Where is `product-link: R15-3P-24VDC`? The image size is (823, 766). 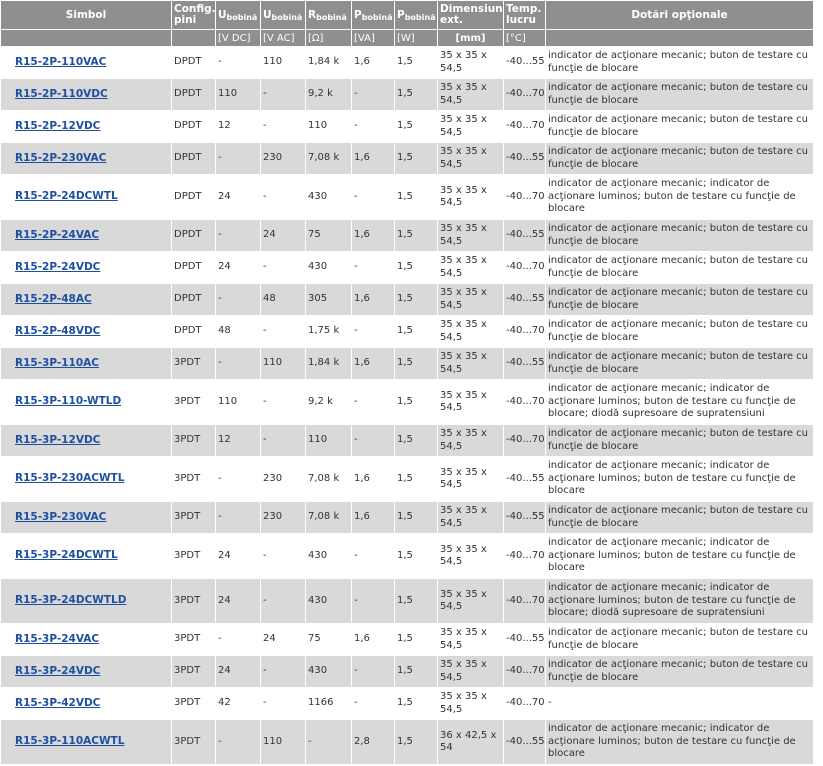
product-link: R15-3P-24VDC is located at coordinates (57, 671).